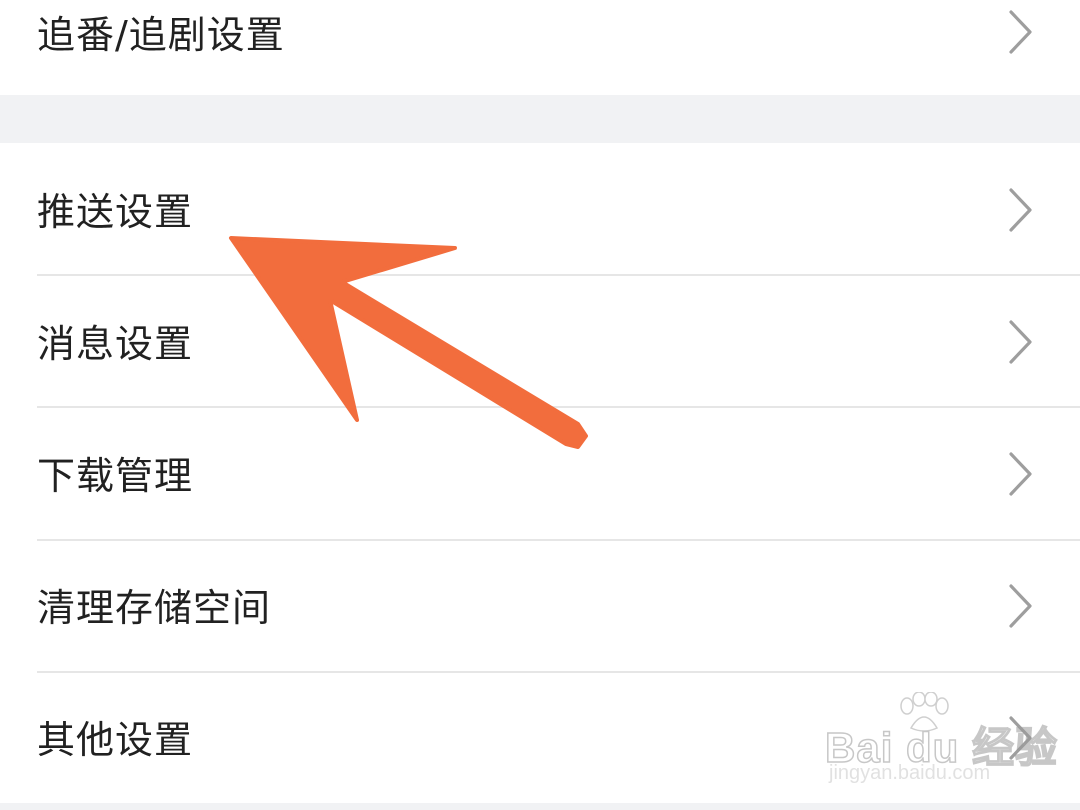  I want to click on settings-item-label: 清理存储空间, so click(154, 608).